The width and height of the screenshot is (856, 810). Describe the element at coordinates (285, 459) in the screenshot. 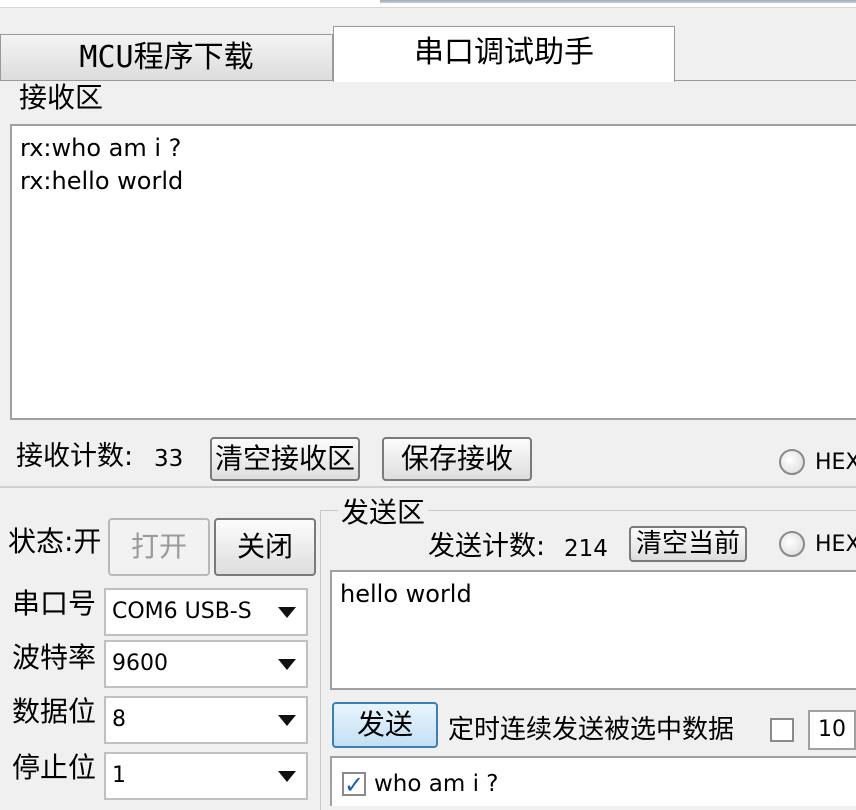

I see `clear-receive-button: 清空接收区` at that location.